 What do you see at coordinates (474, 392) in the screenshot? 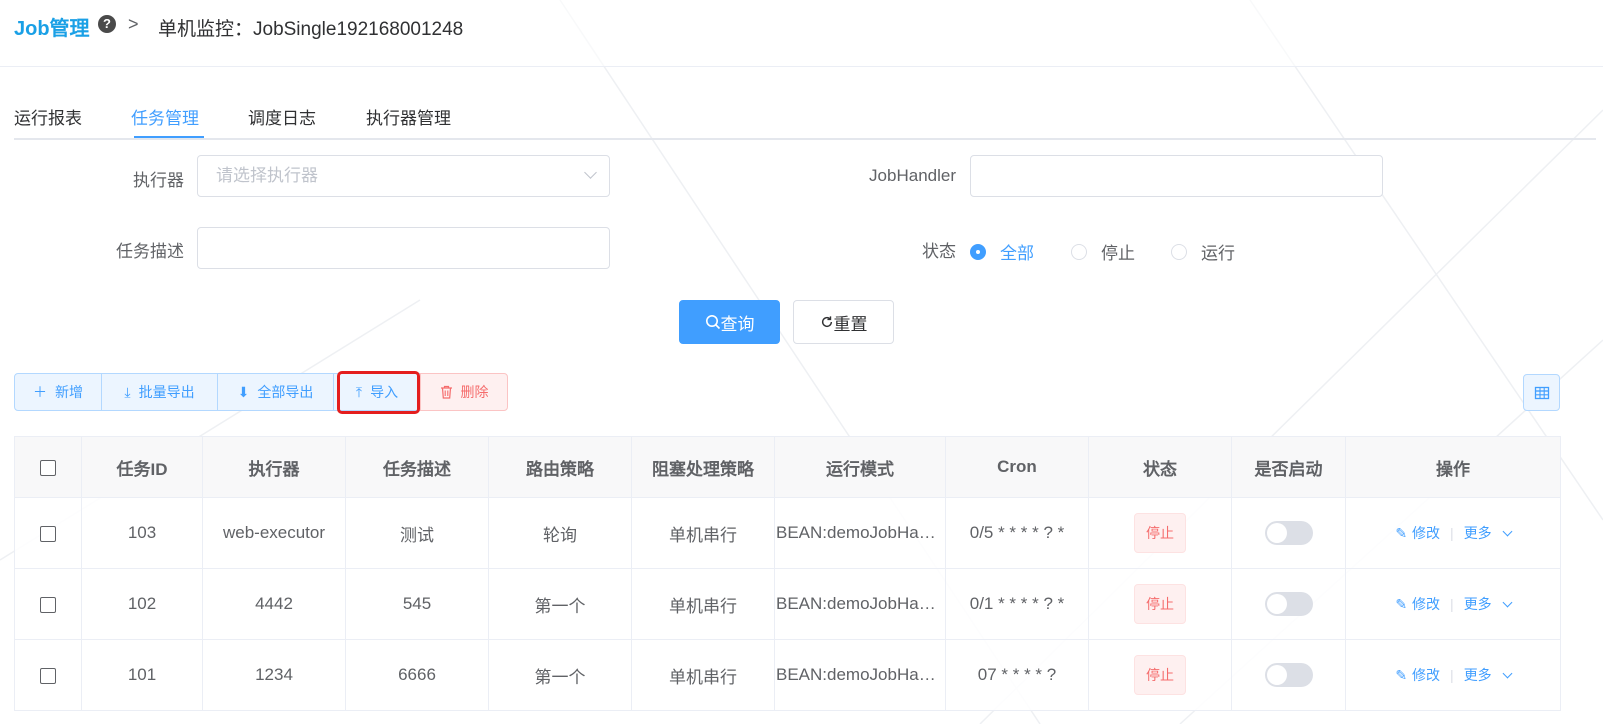
I see `delete-label: 删除` at bounding box center [474, 392].